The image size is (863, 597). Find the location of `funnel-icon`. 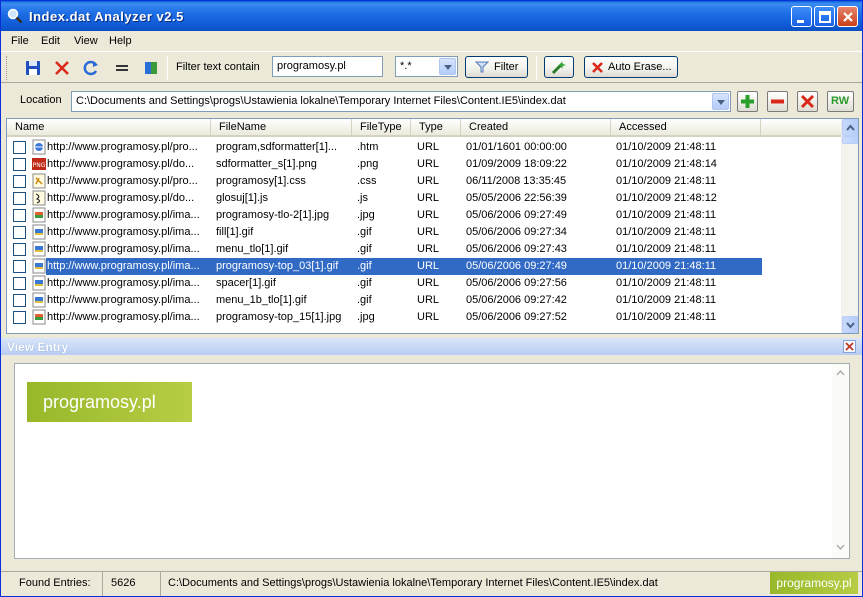

funnel-icon is located at coordinates (482, 67).